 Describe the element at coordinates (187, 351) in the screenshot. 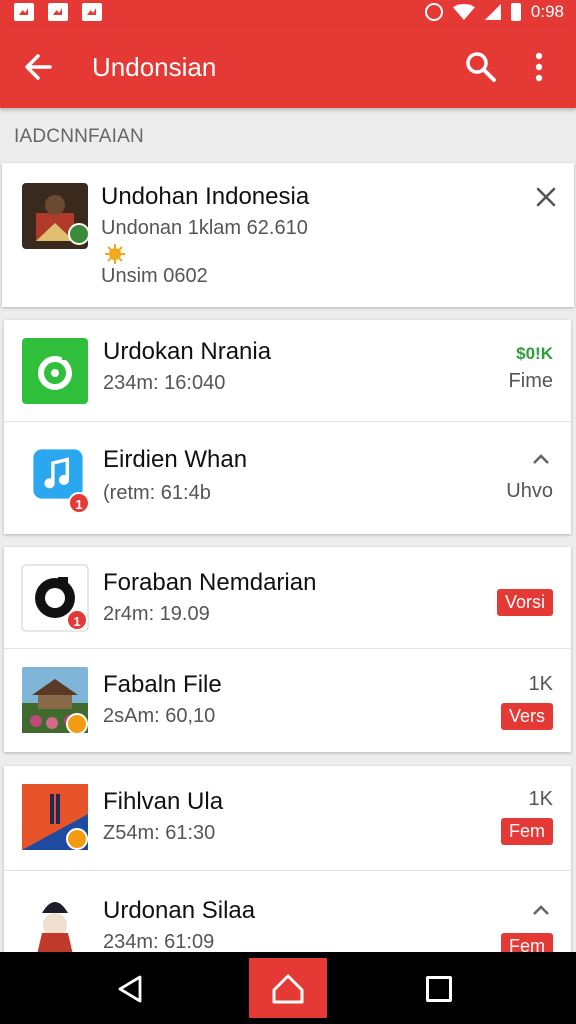

I see `app-name: Urdokan Nrania` at that location.